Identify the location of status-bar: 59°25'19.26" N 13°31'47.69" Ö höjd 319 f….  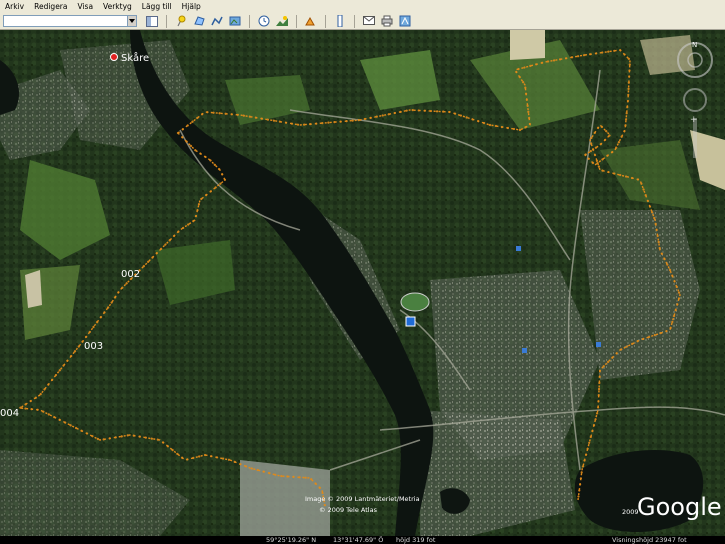
(362, 540).